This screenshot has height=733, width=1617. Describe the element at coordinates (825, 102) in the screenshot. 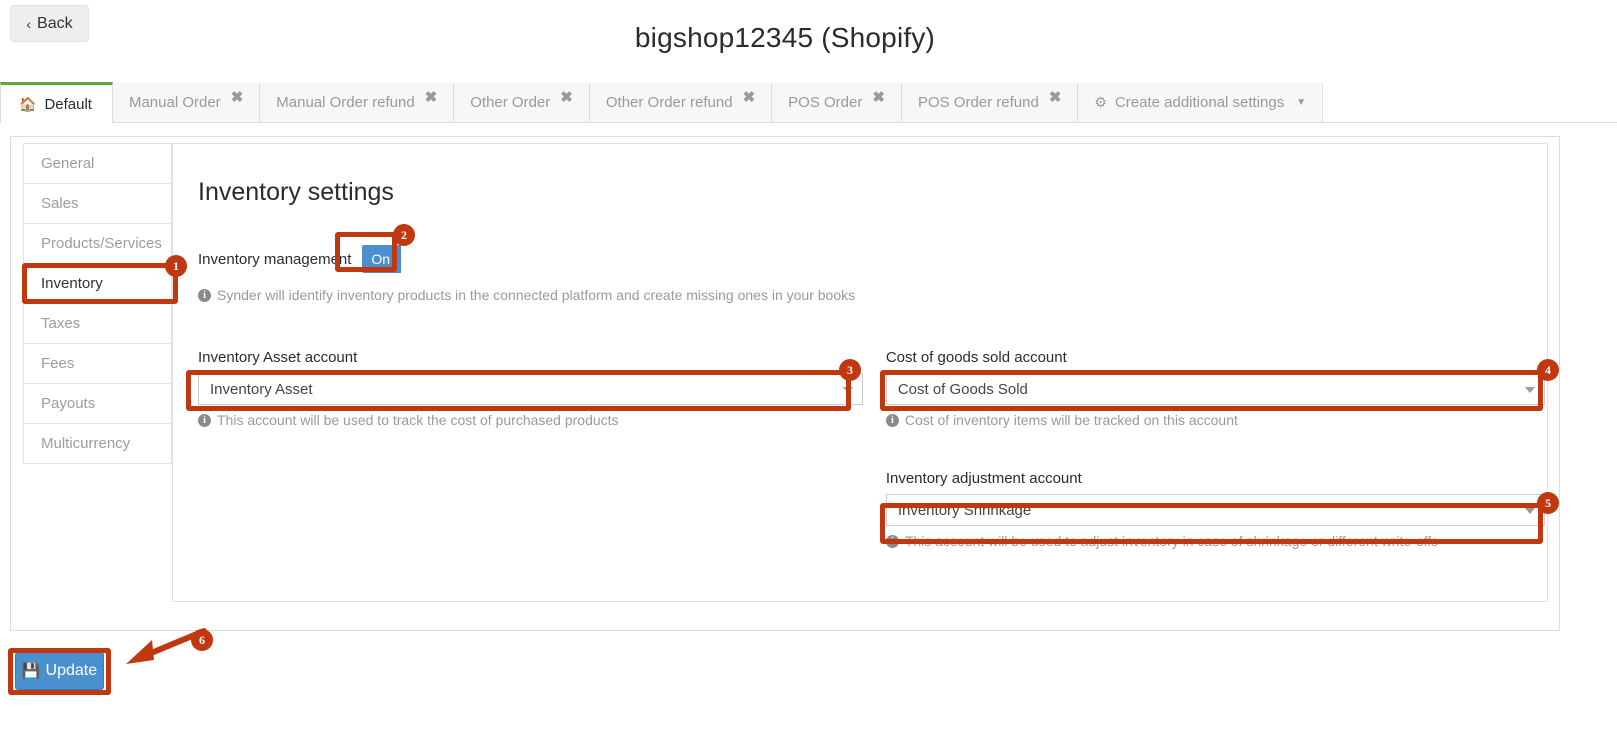

I see `tab-label: POS Order` at that location.